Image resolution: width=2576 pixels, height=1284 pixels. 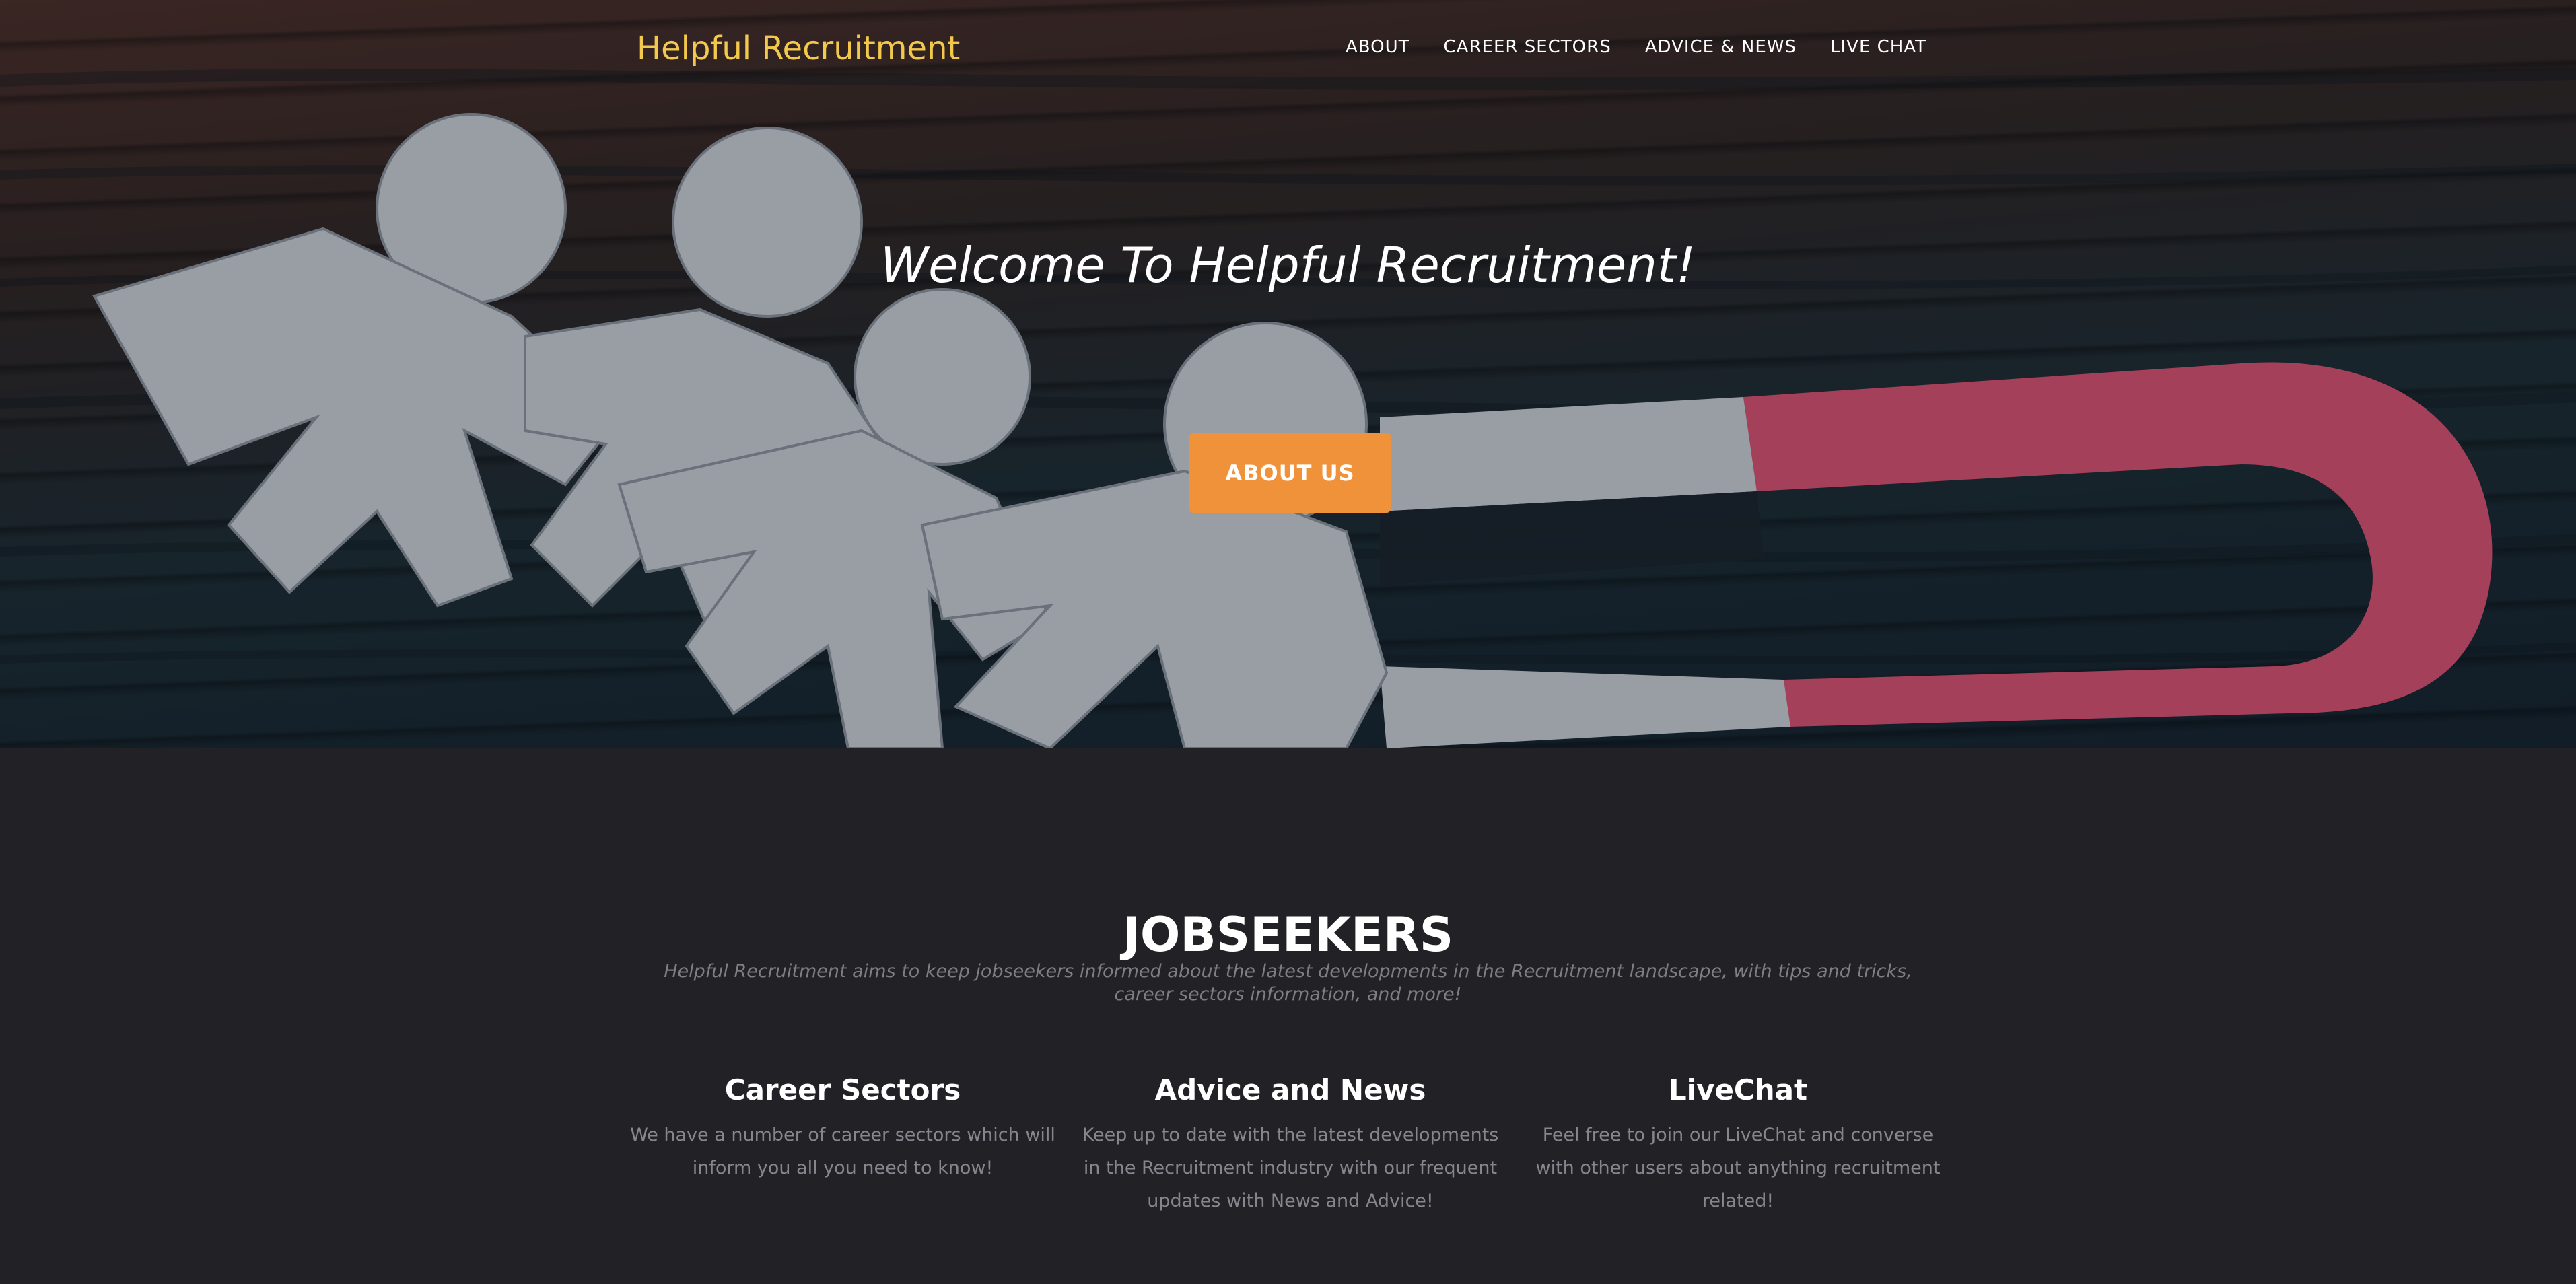 What do you see at coordinates (1721, 47) in the screenshot?
I see `nav-advice-news: ADVICE & NEWS` at bounding box center [1721, 47].